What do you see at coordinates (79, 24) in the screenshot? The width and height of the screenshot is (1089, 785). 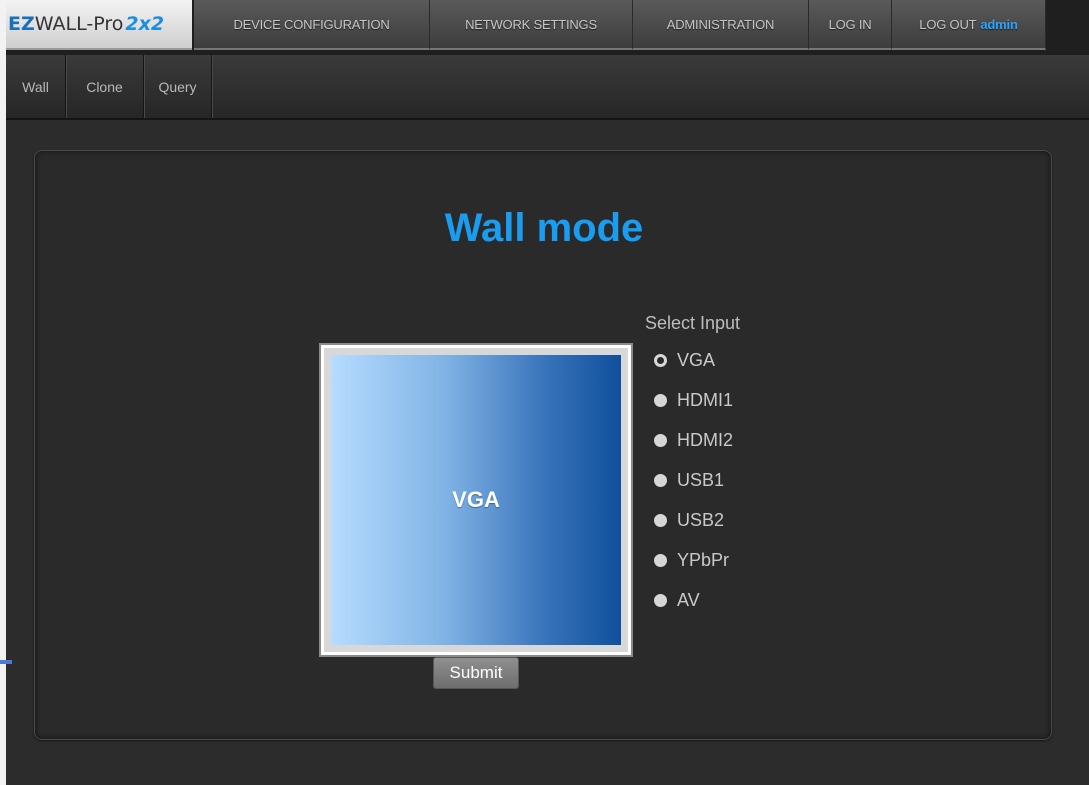 I see `brand-name: WALL-Pro` at bounding box center [79, 24].